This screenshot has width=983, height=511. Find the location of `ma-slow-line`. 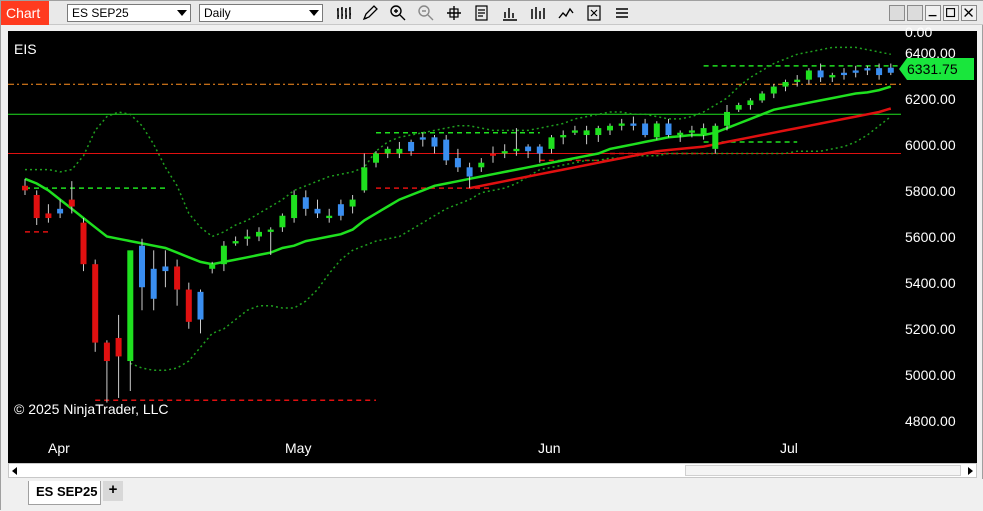

ma-slow-line is located at coordinates (680, 148).